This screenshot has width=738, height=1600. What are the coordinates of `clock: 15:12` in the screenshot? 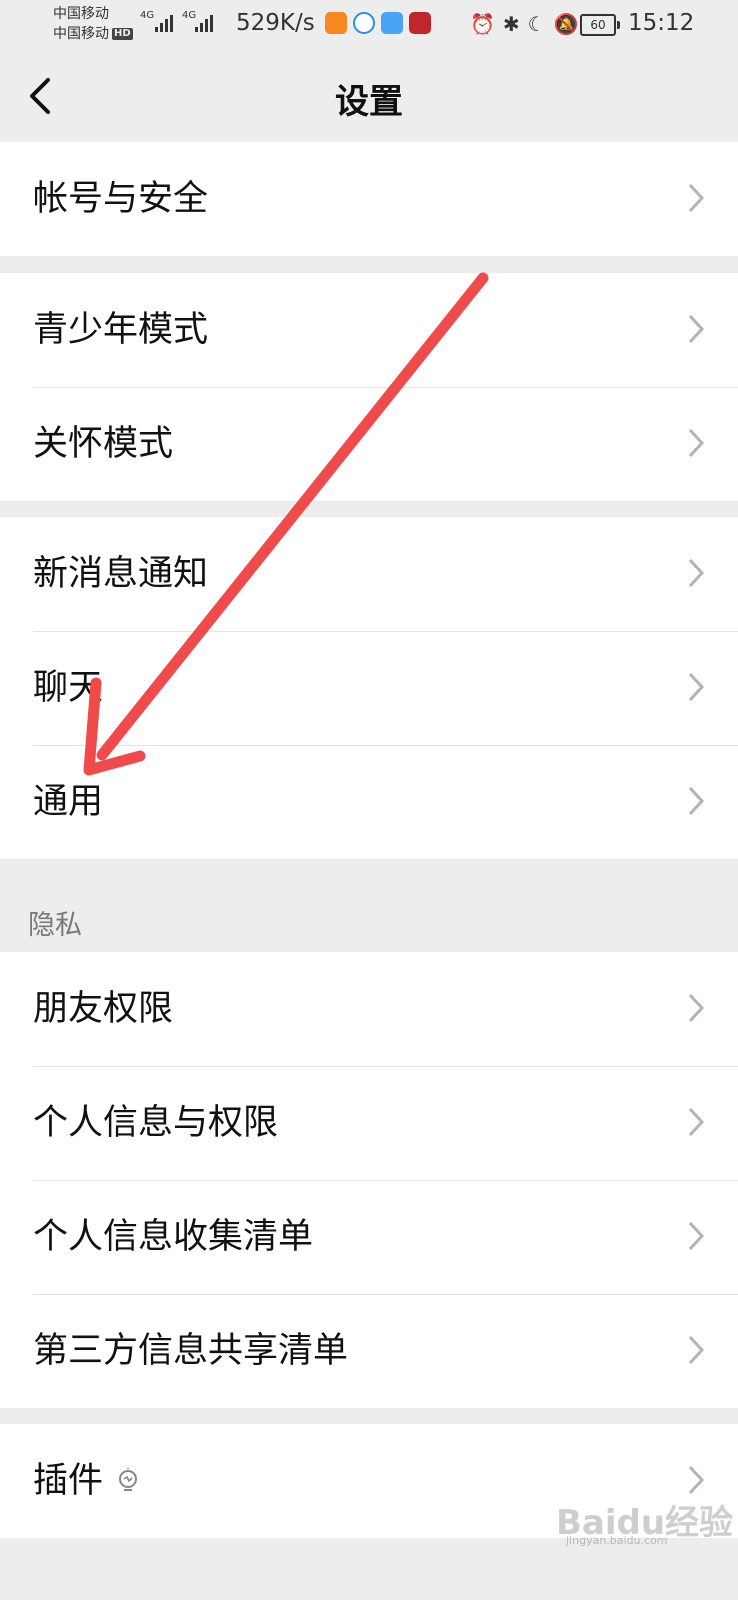 It's located at (661, 23).